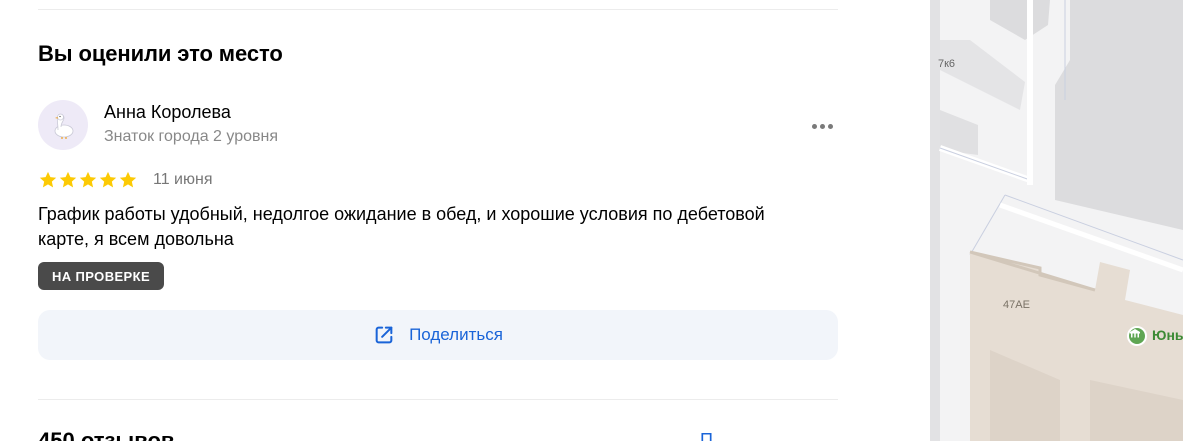  Describe the element at coordinates (947, 64) in the screenshot. I see `map-building-label: 7к6` at that location.